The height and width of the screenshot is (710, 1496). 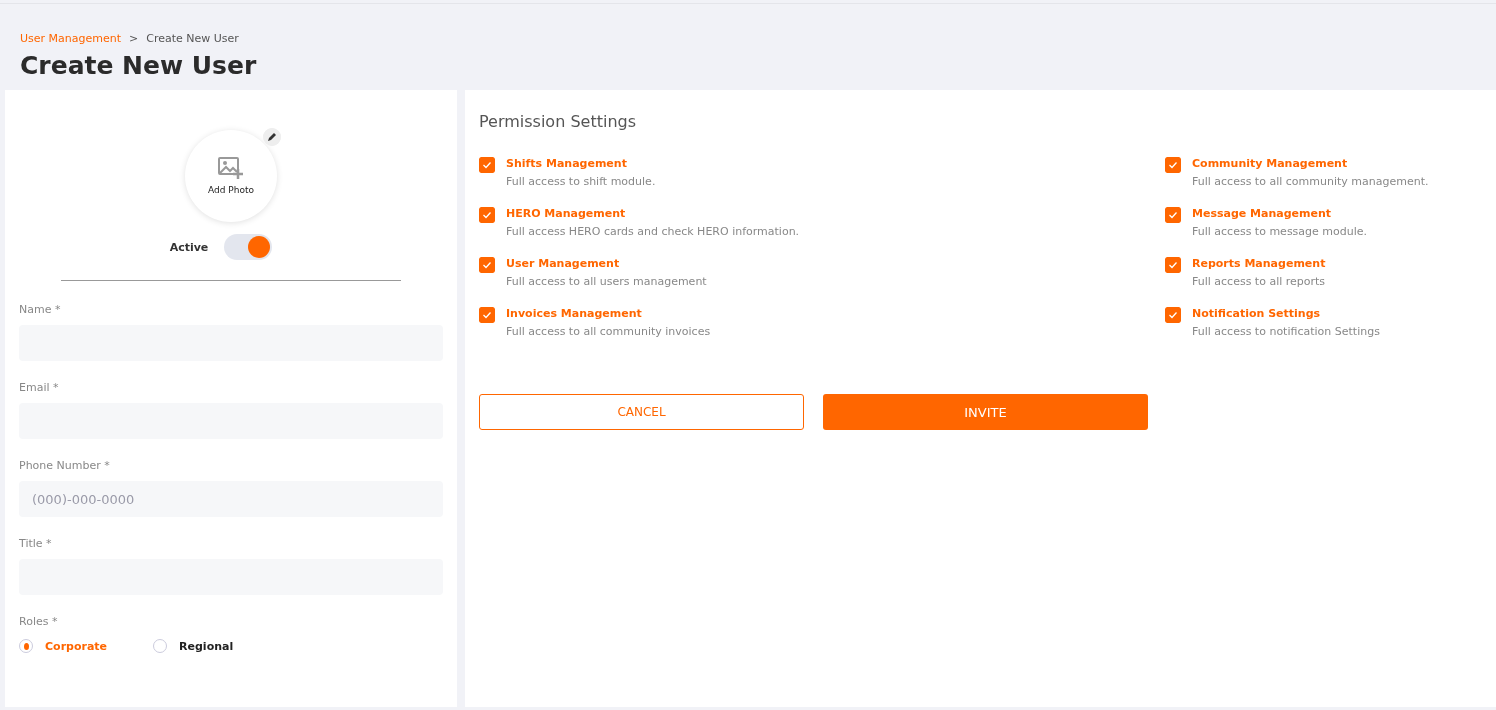 What do you see at coordinates (608, 331) in the screenshot?
I see `permission-description: Full access to all community invoices` at bounding box center [608, 331].